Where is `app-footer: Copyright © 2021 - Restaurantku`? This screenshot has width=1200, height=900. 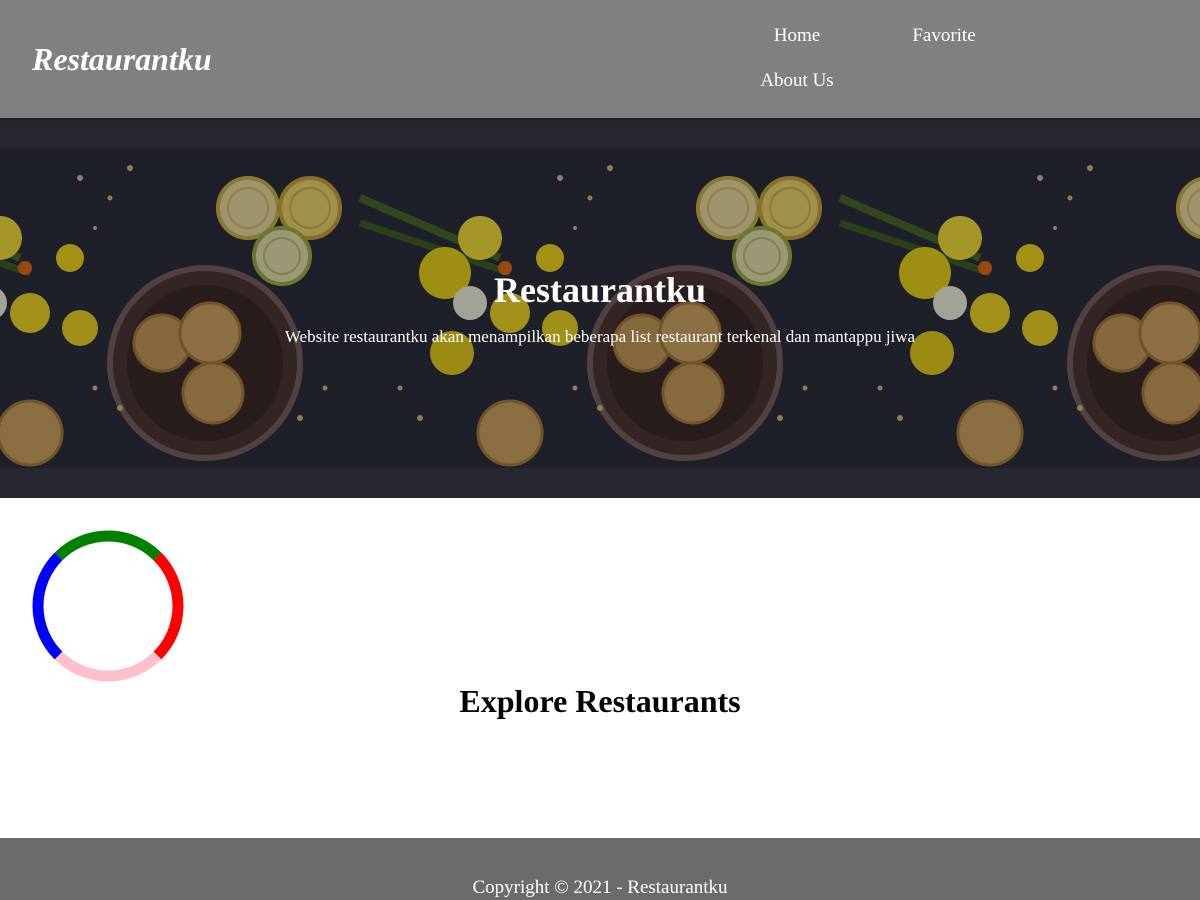 app-footer: Copyright © 2021 - Restaurantku is located at coordinates (600, 869).